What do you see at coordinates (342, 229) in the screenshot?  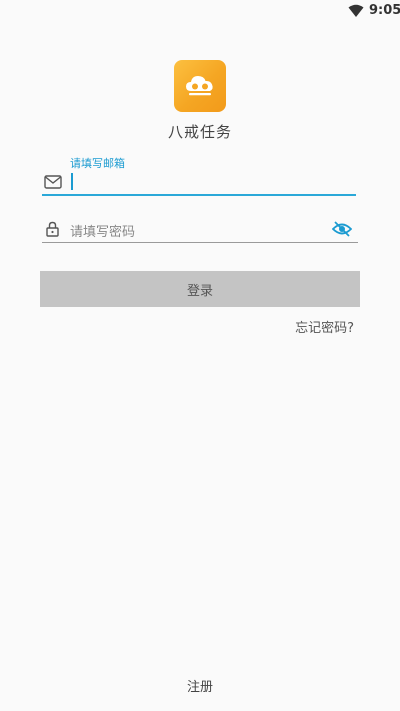 I see `eye-off-icon` at bounding box center [342, 229].